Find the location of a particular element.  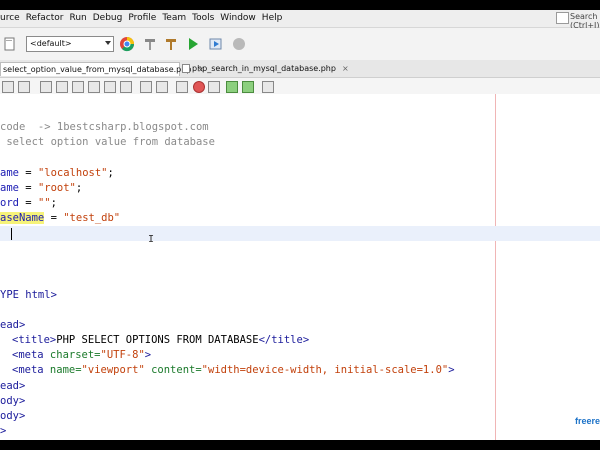

code-line-body-close: ody> is located at coordinates (13, 416).